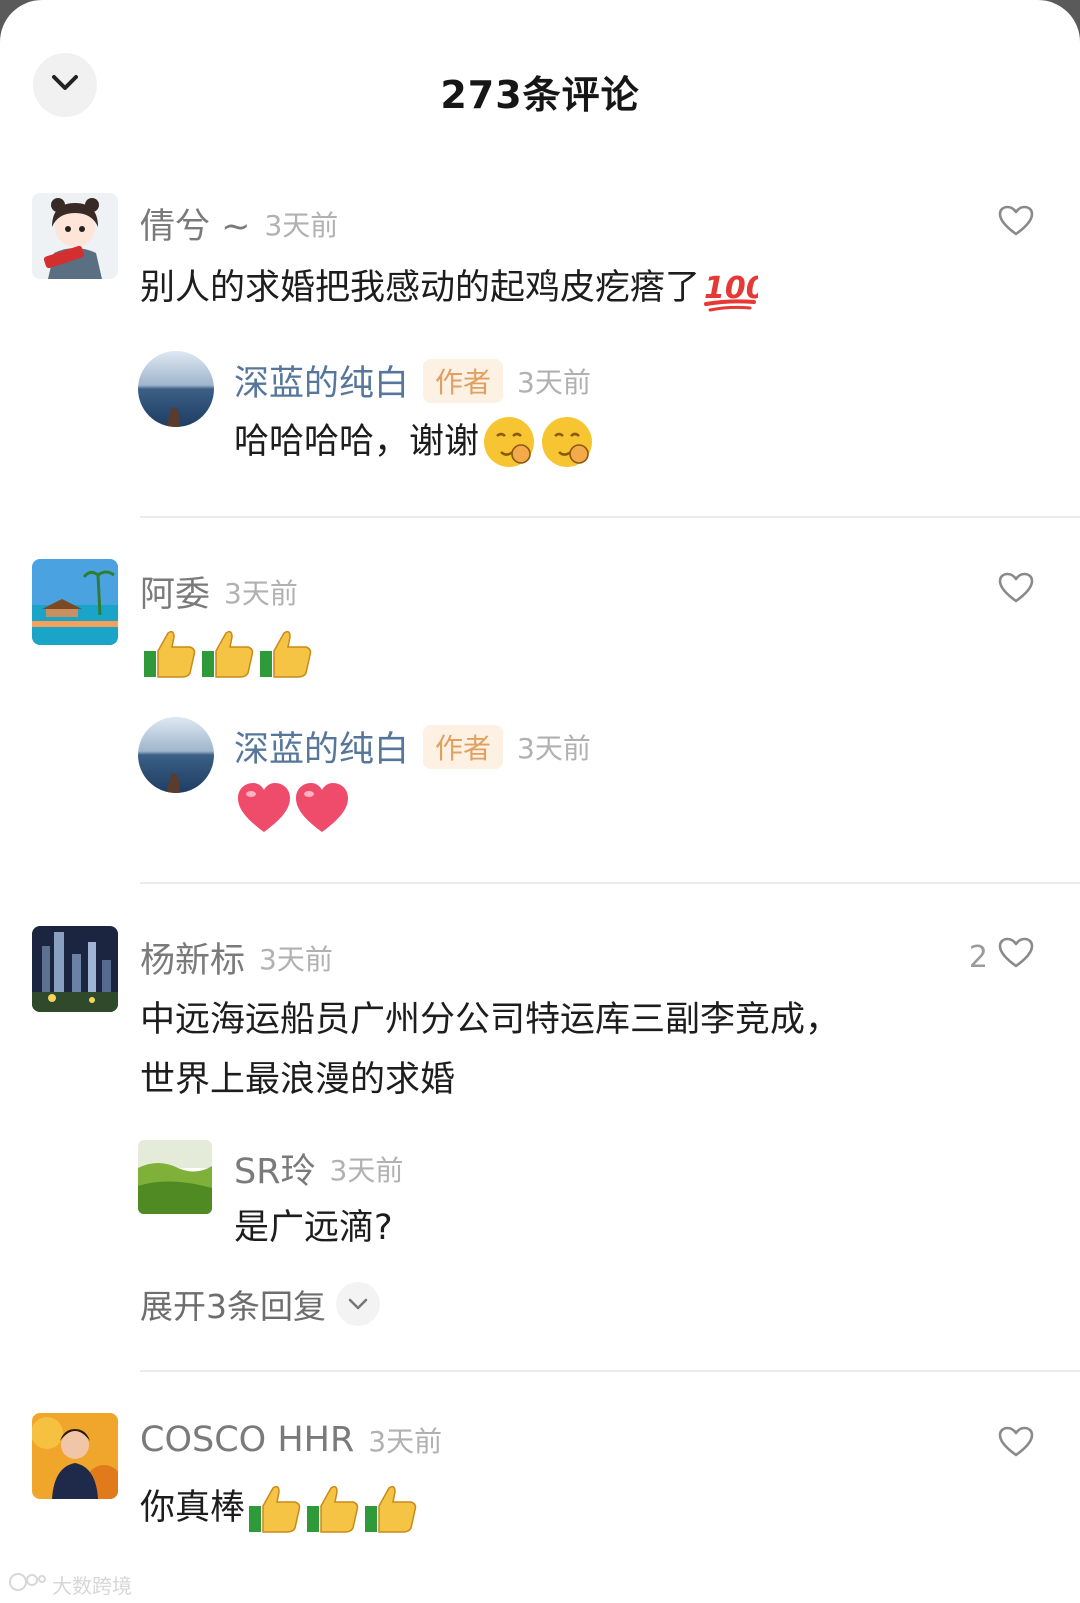 The image size is (1080, 1603). I want to click on reply-text, so click(292, 808).